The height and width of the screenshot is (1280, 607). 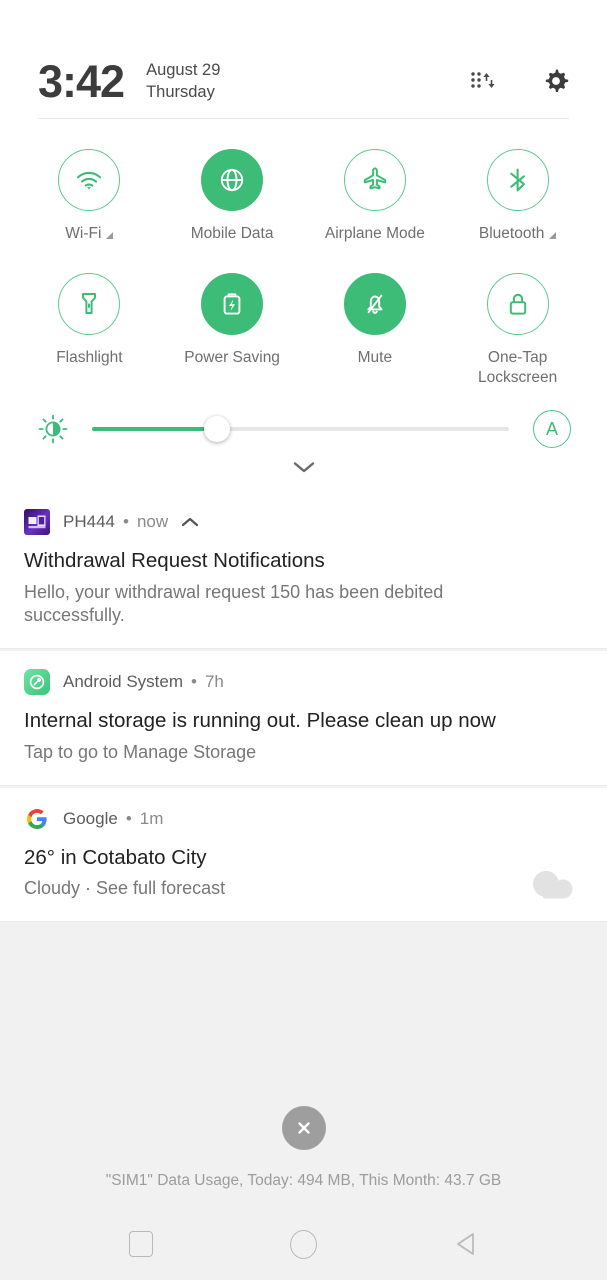 I want to click on navigation-bar, so click(x=303, y=1244).